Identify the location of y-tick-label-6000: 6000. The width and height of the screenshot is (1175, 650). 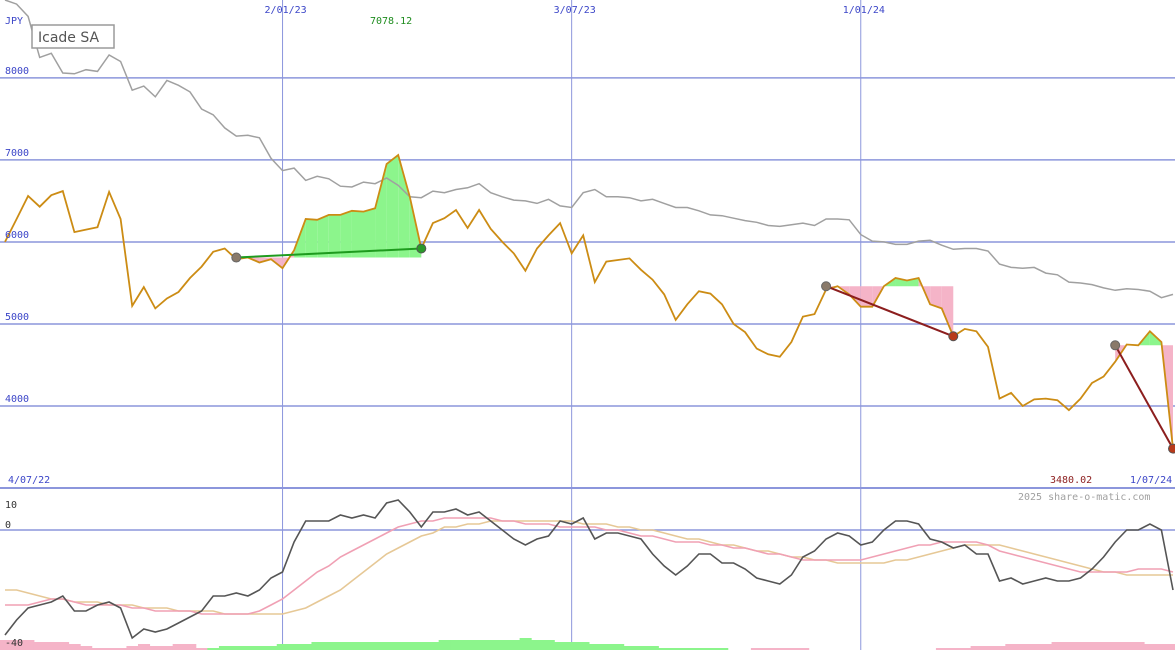
(17, 235).